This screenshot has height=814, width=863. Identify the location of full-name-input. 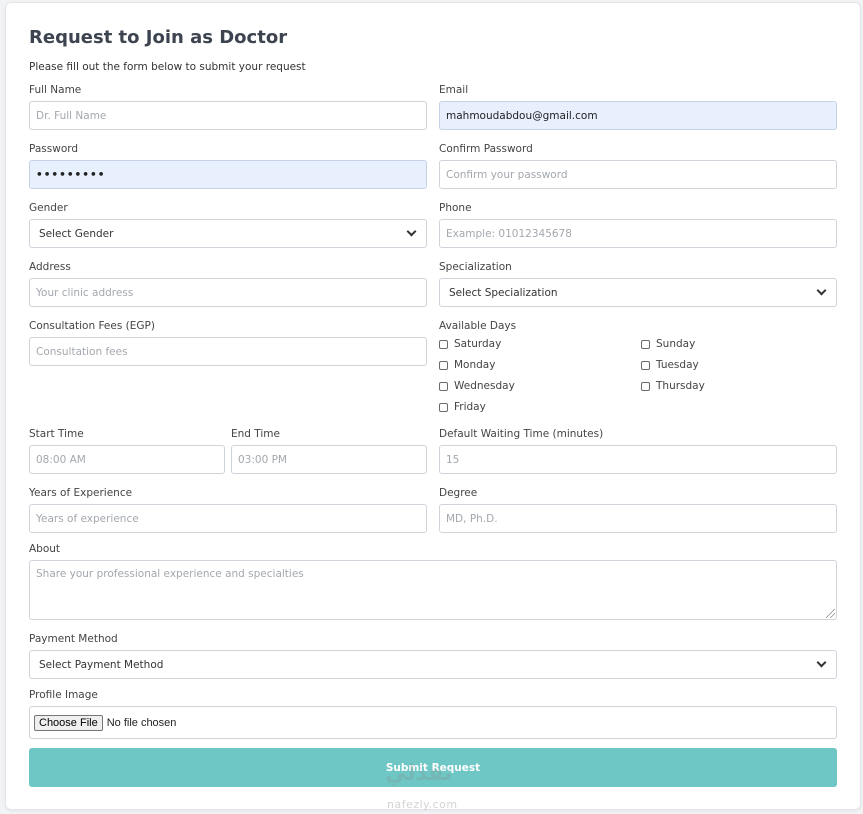
(228, 115).